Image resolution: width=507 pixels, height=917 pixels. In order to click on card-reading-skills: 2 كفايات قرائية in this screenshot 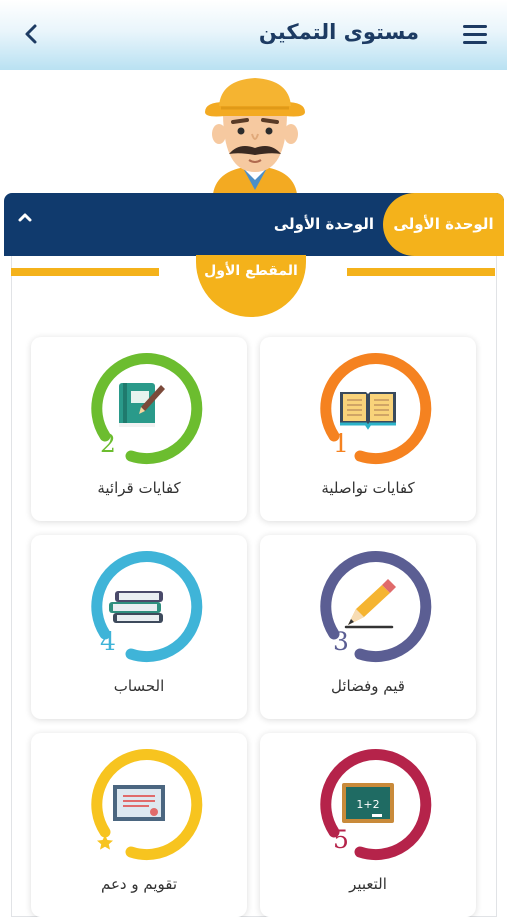, I will do `click(139, 429)`.